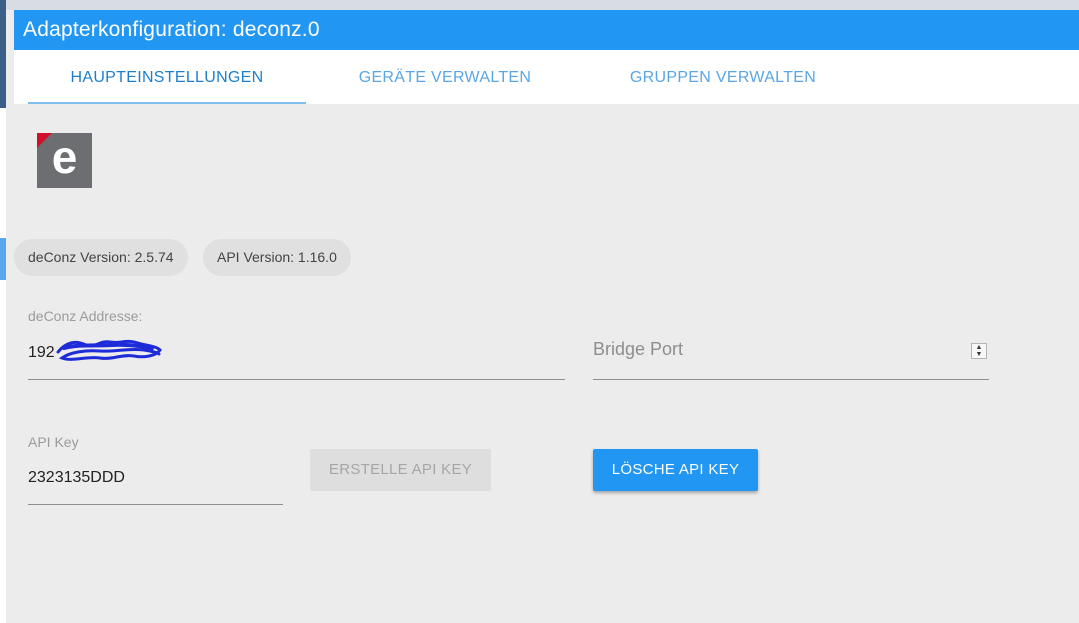  I want to click on bridge-port-input: Bridge Port, so click(638, 349).